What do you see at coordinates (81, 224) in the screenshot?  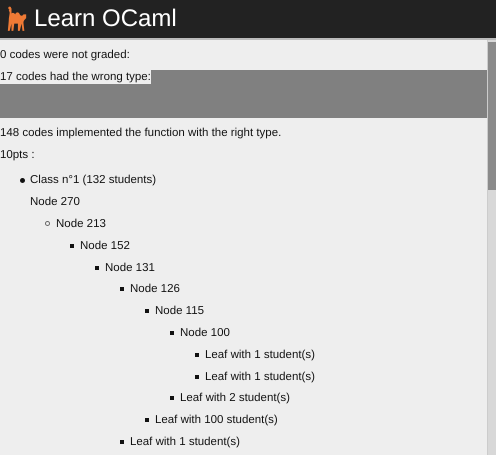 I see `tree-item-label: Node 213` at bounding box center [81, 224].